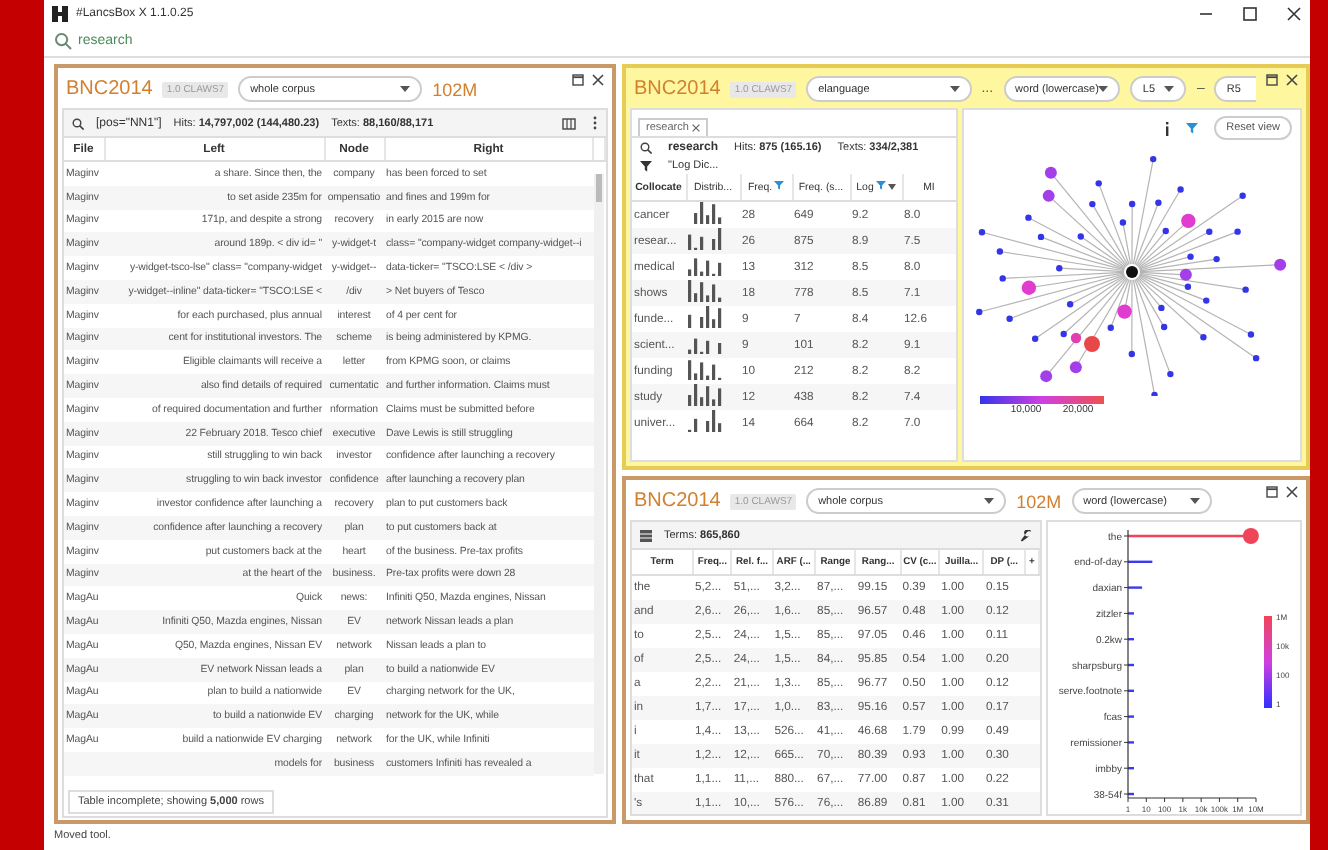 This screenshot has height=850, width=1328. I want to click on info-icon, so click(1167, 128).